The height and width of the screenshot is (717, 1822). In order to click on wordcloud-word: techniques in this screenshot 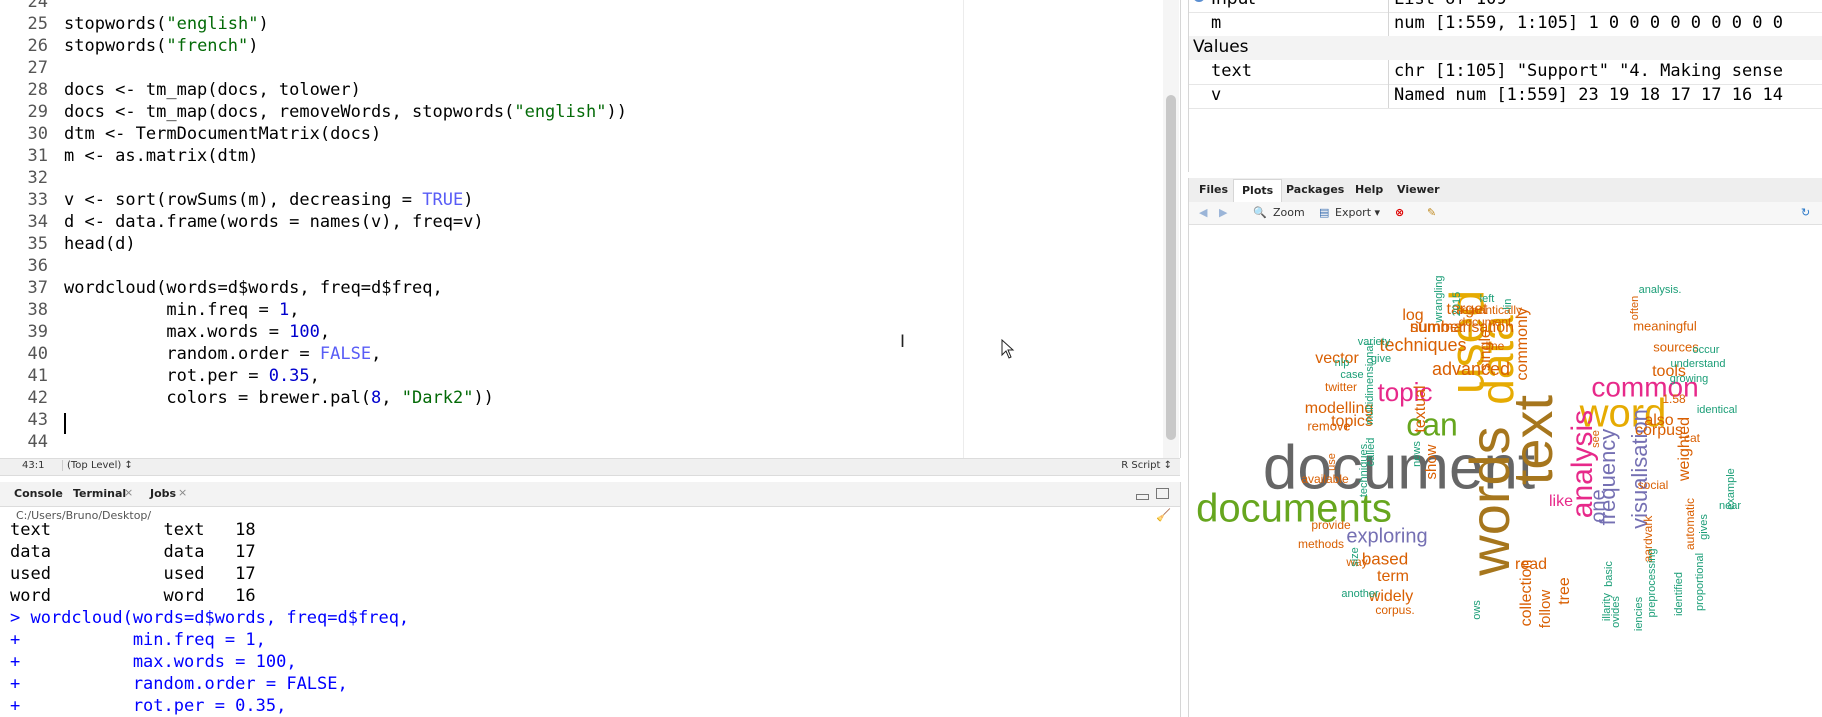, I will do `click(1422, 345)`.